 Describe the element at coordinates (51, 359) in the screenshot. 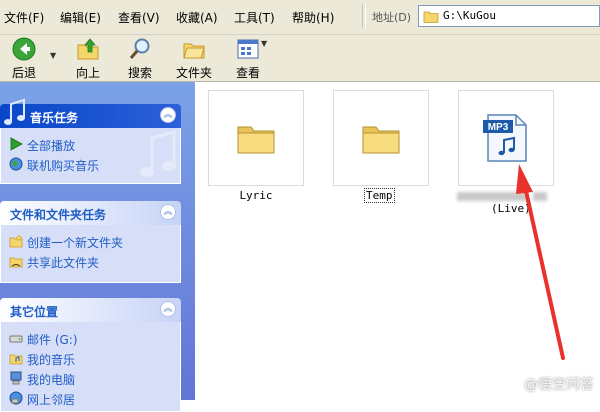

I see `my-music-label: 我的音乐` at that location.